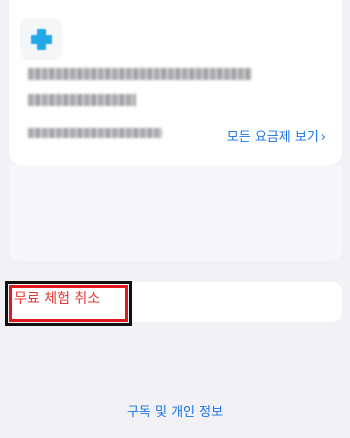 This screenshot has height=438, width=350. Describe the element at coordinates (175, 413) in the screenshot. I see `subscription-privacy-link: 구독 및 개인 정보` at that location.